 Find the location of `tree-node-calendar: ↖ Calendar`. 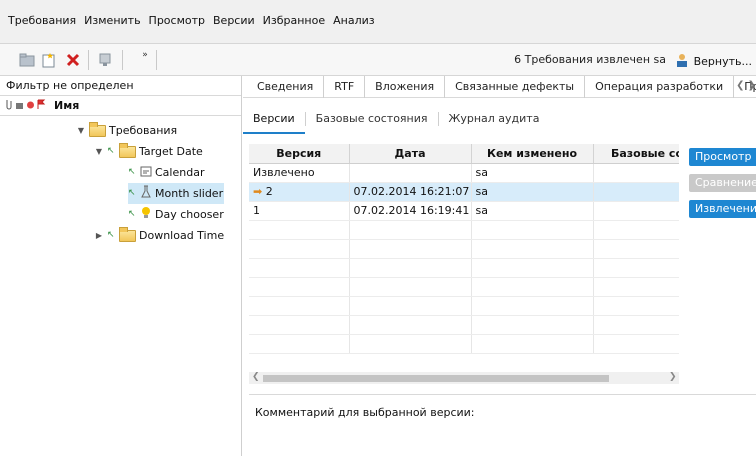

tree-node-calendar: ↖ Calendar is located at coordinates (166, 172).